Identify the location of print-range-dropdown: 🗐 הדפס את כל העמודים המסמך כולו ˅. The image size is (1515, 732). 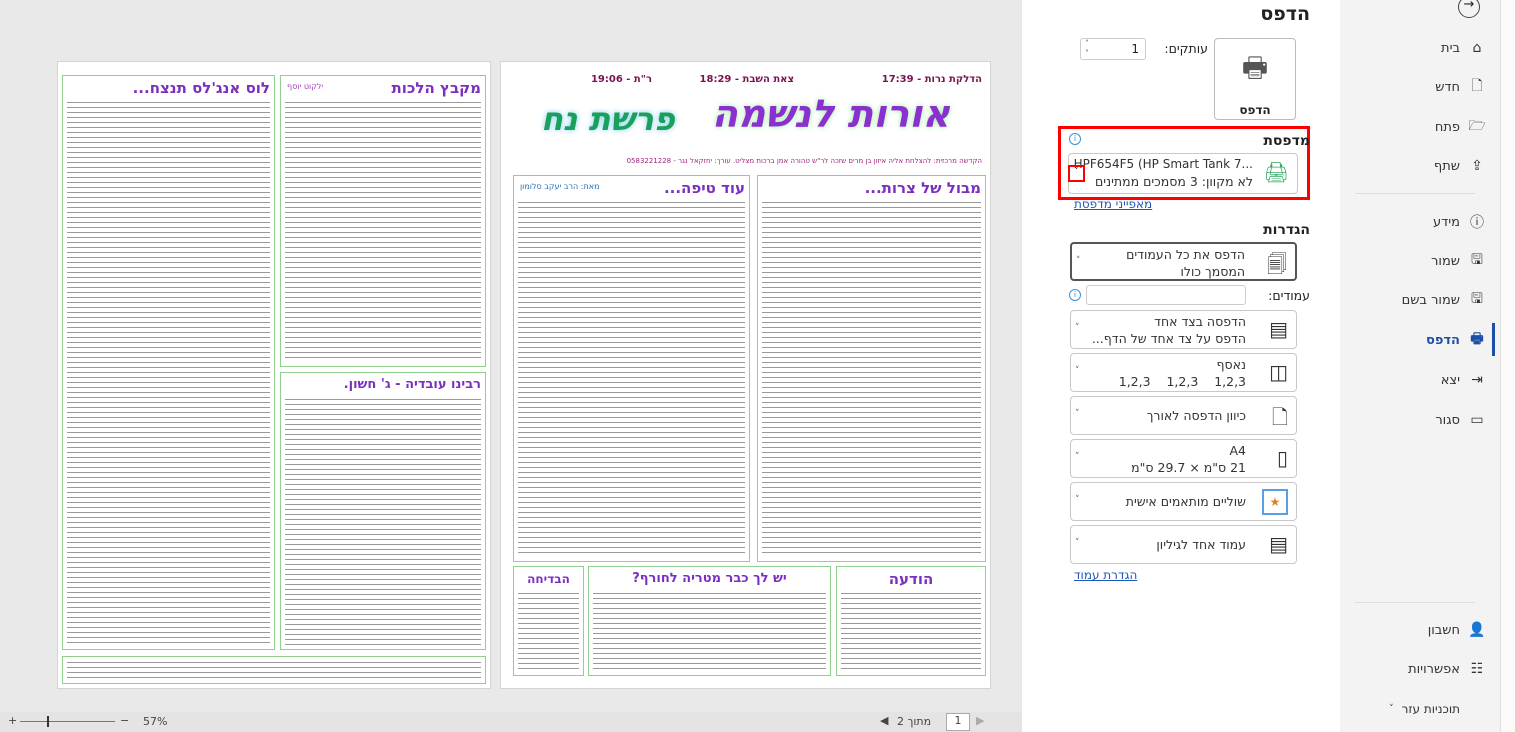
(1183, 261).